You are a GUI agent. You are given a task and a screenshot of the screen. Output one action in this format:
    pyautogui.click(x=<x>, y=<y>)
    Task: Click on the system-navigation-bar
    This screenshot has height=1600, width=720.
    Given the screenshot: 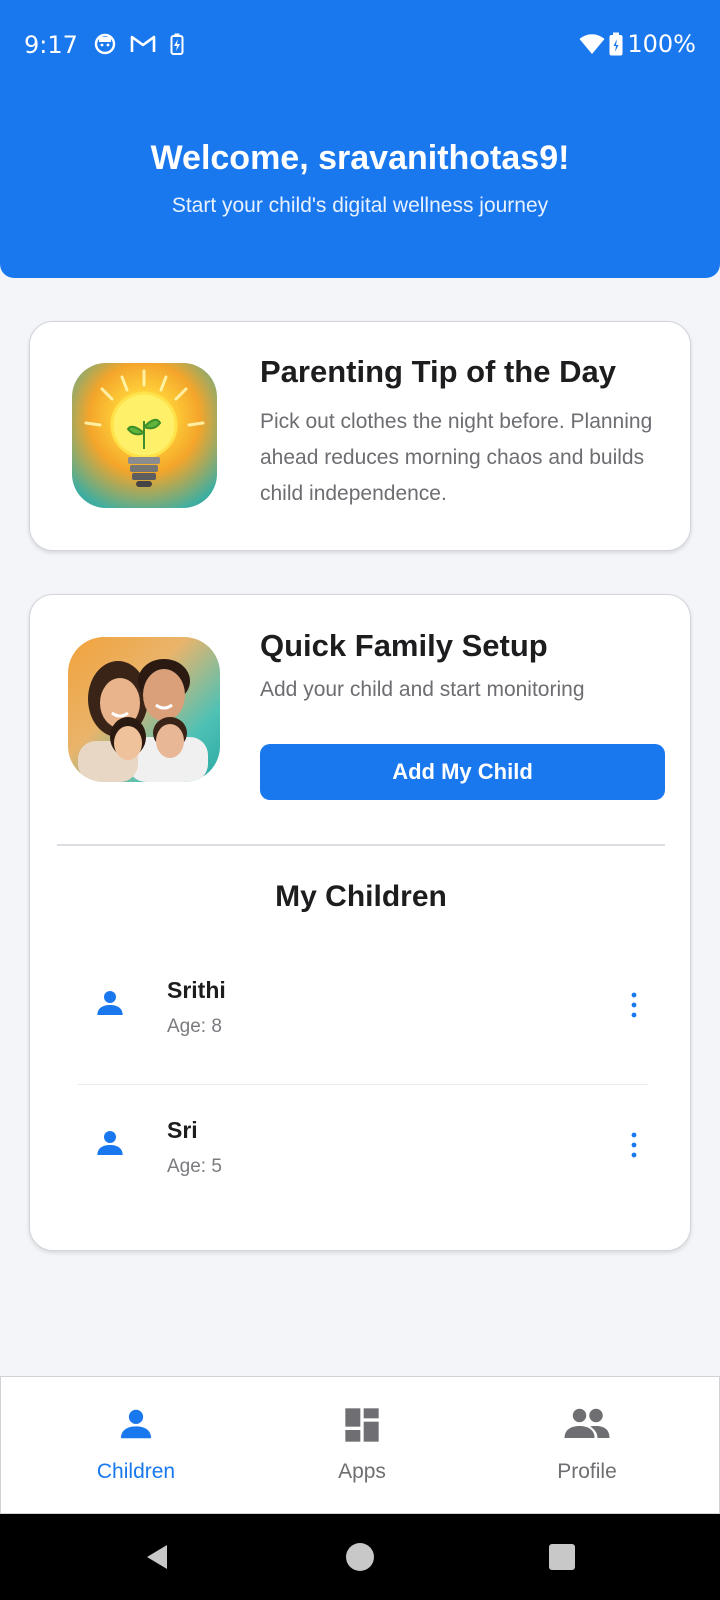 What is the action you would take?
    pyautogui.click(x=360, y=1557)
    